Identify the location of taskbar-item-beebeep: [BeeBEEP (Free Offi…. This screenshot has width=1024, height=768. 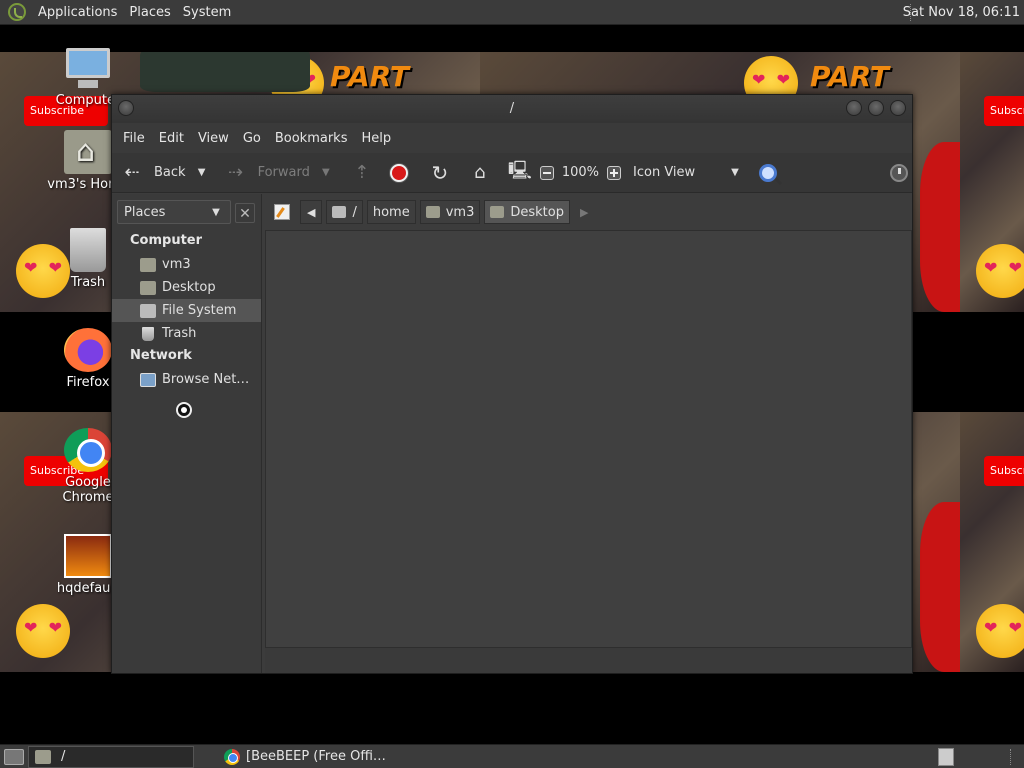
(305, 757).